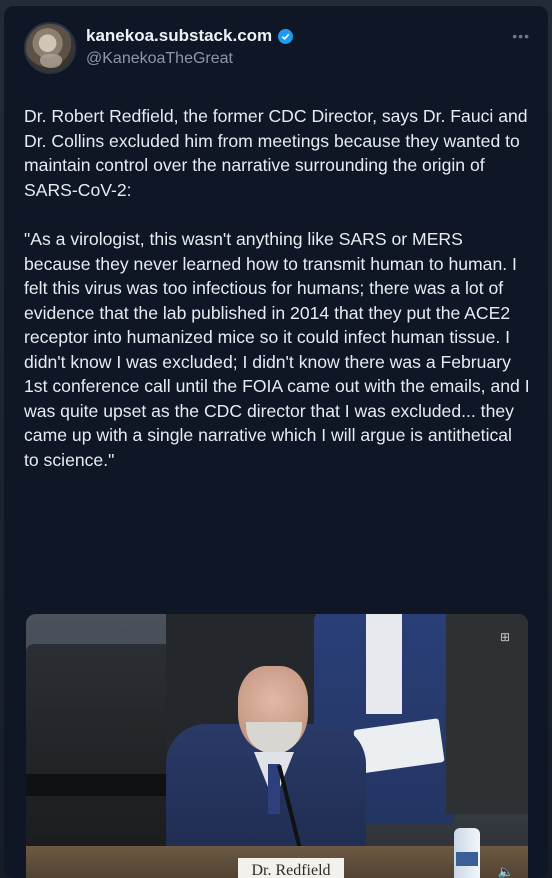 The image size is (552, 878). I want to click on user-handle: @KanekoaTheGreat, so click(159, 59).